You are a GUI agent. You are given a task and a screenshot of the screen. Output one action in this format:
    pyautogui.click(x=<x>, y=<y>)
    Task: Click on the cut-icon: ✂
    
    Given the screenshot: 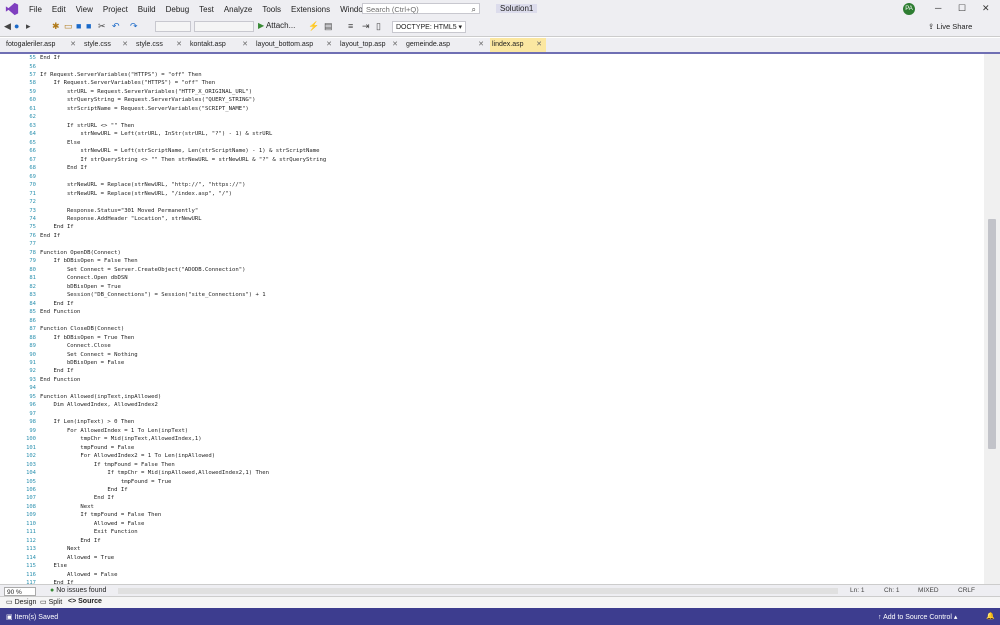 What is the action you would take?
    pyautogui.click(x=102, y=26)
    